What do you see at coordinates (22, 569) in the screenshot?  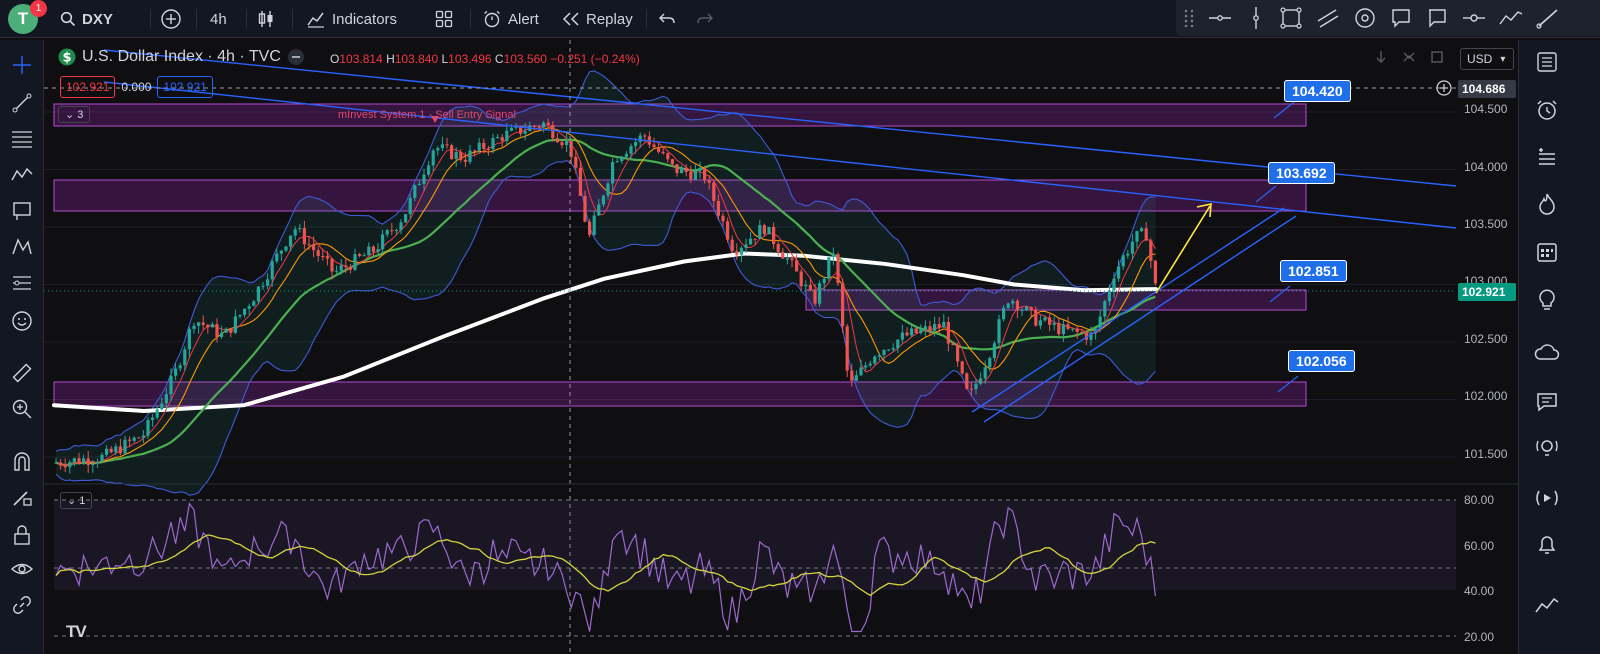 I see `hide-drawings-tool` at bounding box center [22, 569].